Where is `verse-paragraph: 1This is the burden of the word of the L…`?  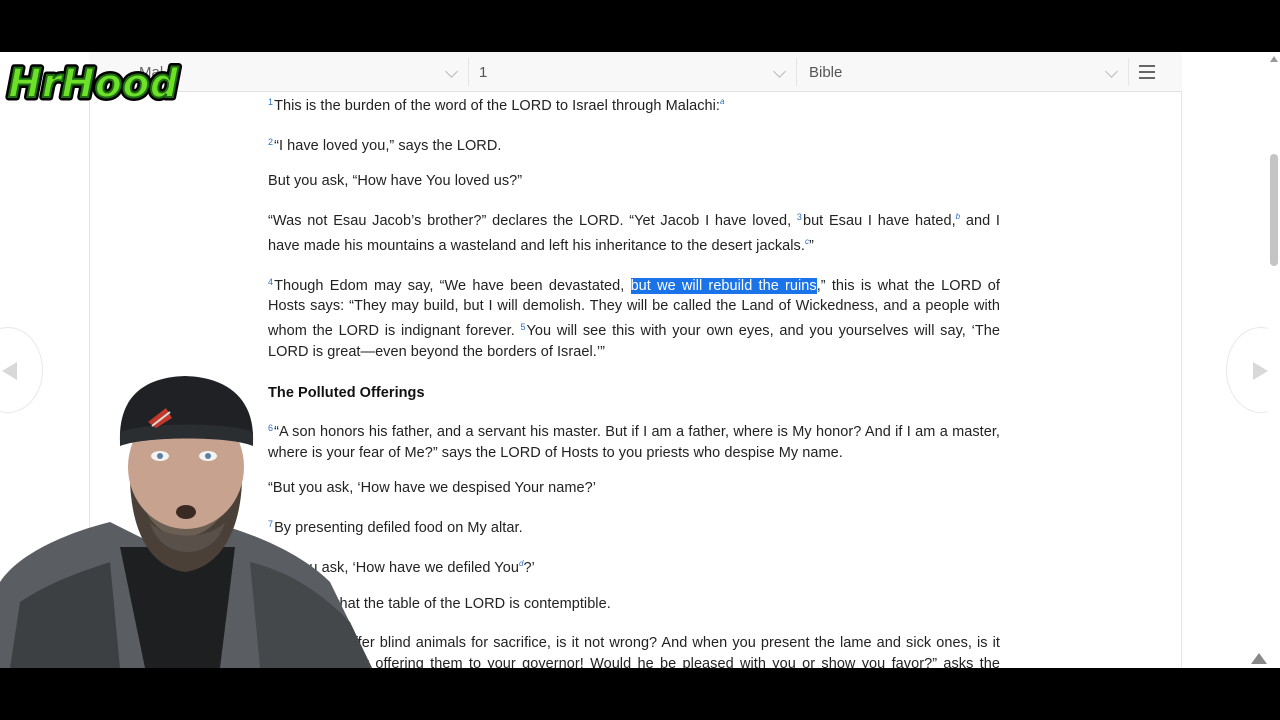 verse-paragraph: 1This is the burden of the word of the L… is located at coordinates (496, 105).